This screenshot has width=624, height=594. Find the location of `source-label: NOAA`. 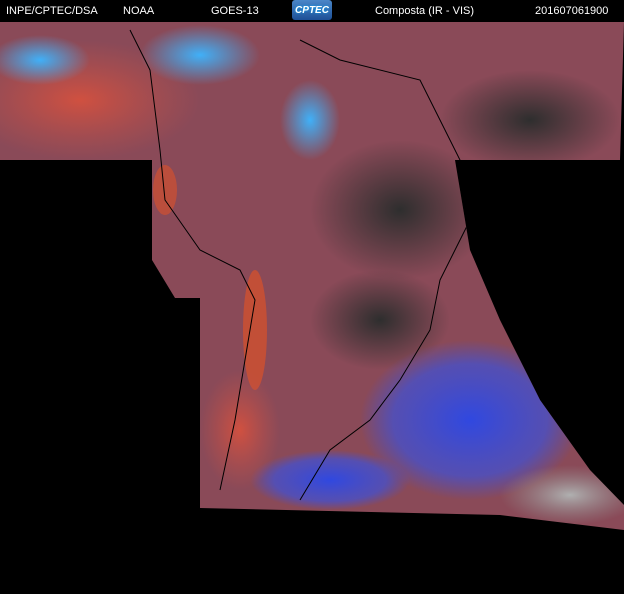

source-label: NOAA is located at coordinates (139, 11).